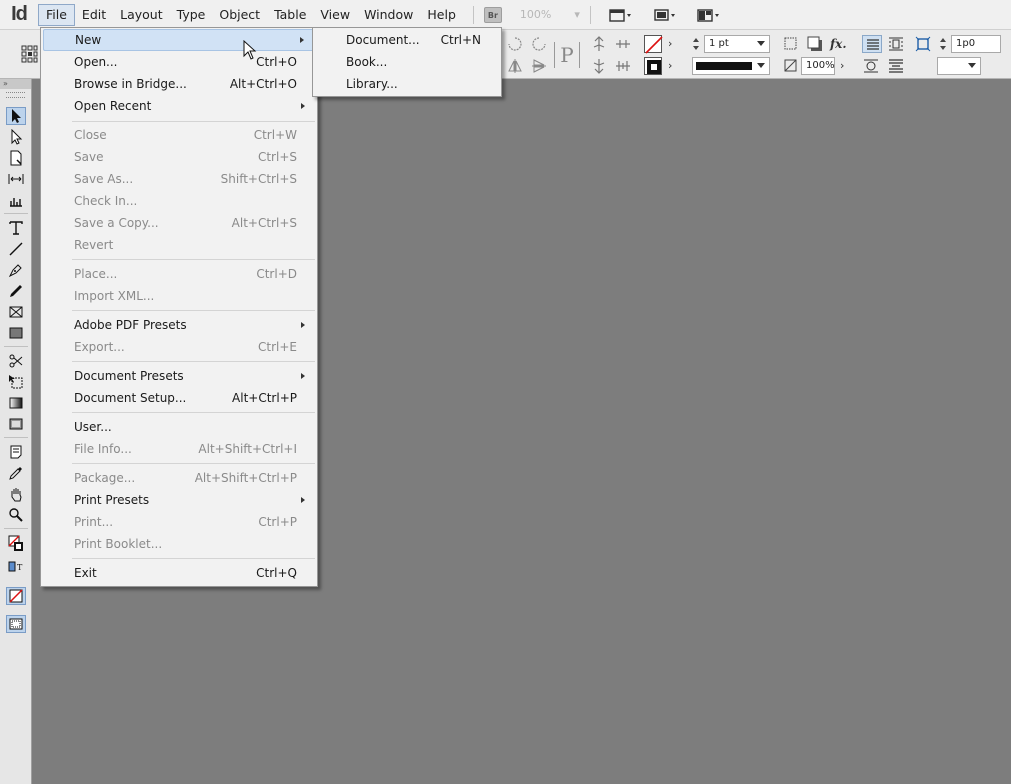 The width and height of the screenshot is (1011, 784). I want to click on menu-item-save: Save Ctrl+S, so click(179, 157).